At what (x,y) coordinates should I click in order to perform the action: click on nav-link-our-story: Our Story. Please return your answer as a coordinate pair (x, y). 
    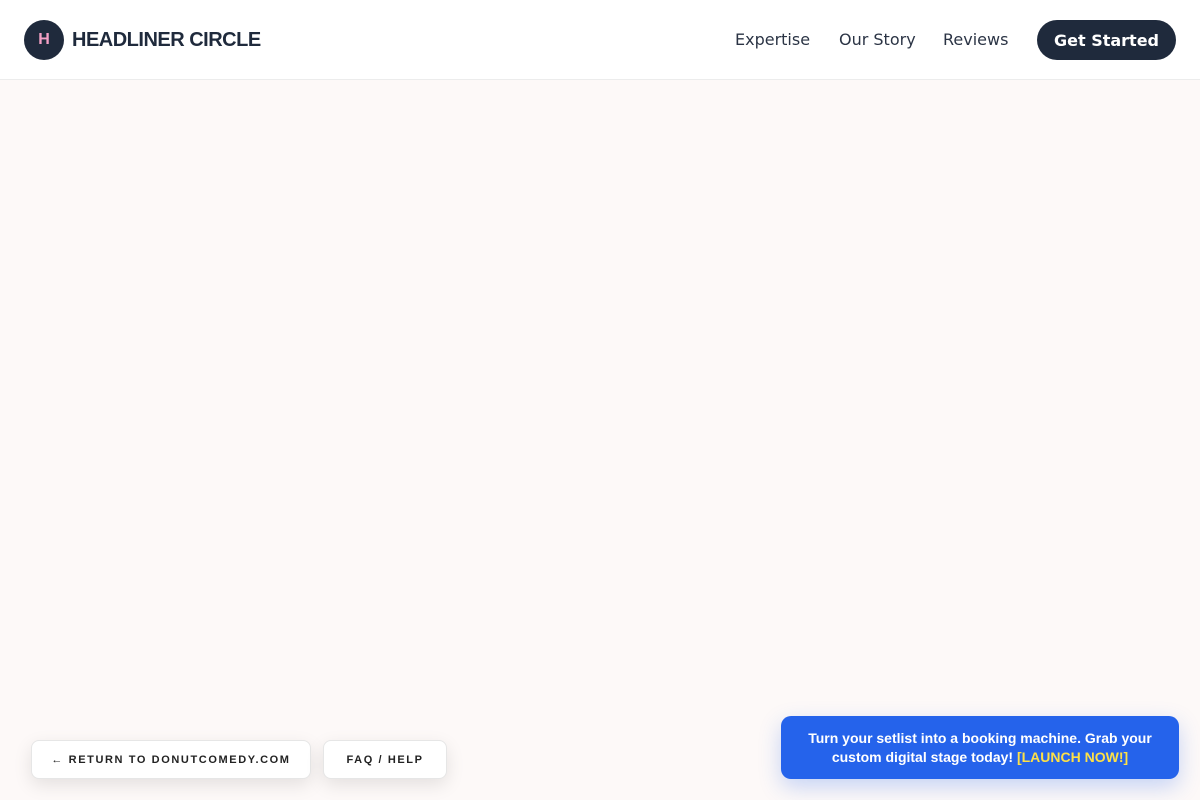
    Looking at the image, I should click on (877, 40).